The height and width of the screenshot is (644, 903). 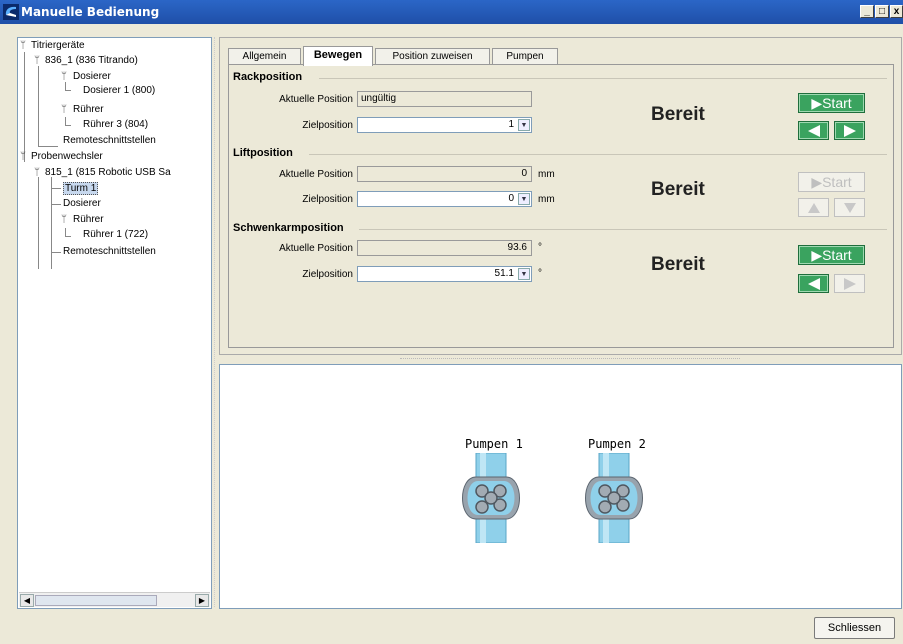 I want to click on rack-right-button, so click(x=849, y=130).